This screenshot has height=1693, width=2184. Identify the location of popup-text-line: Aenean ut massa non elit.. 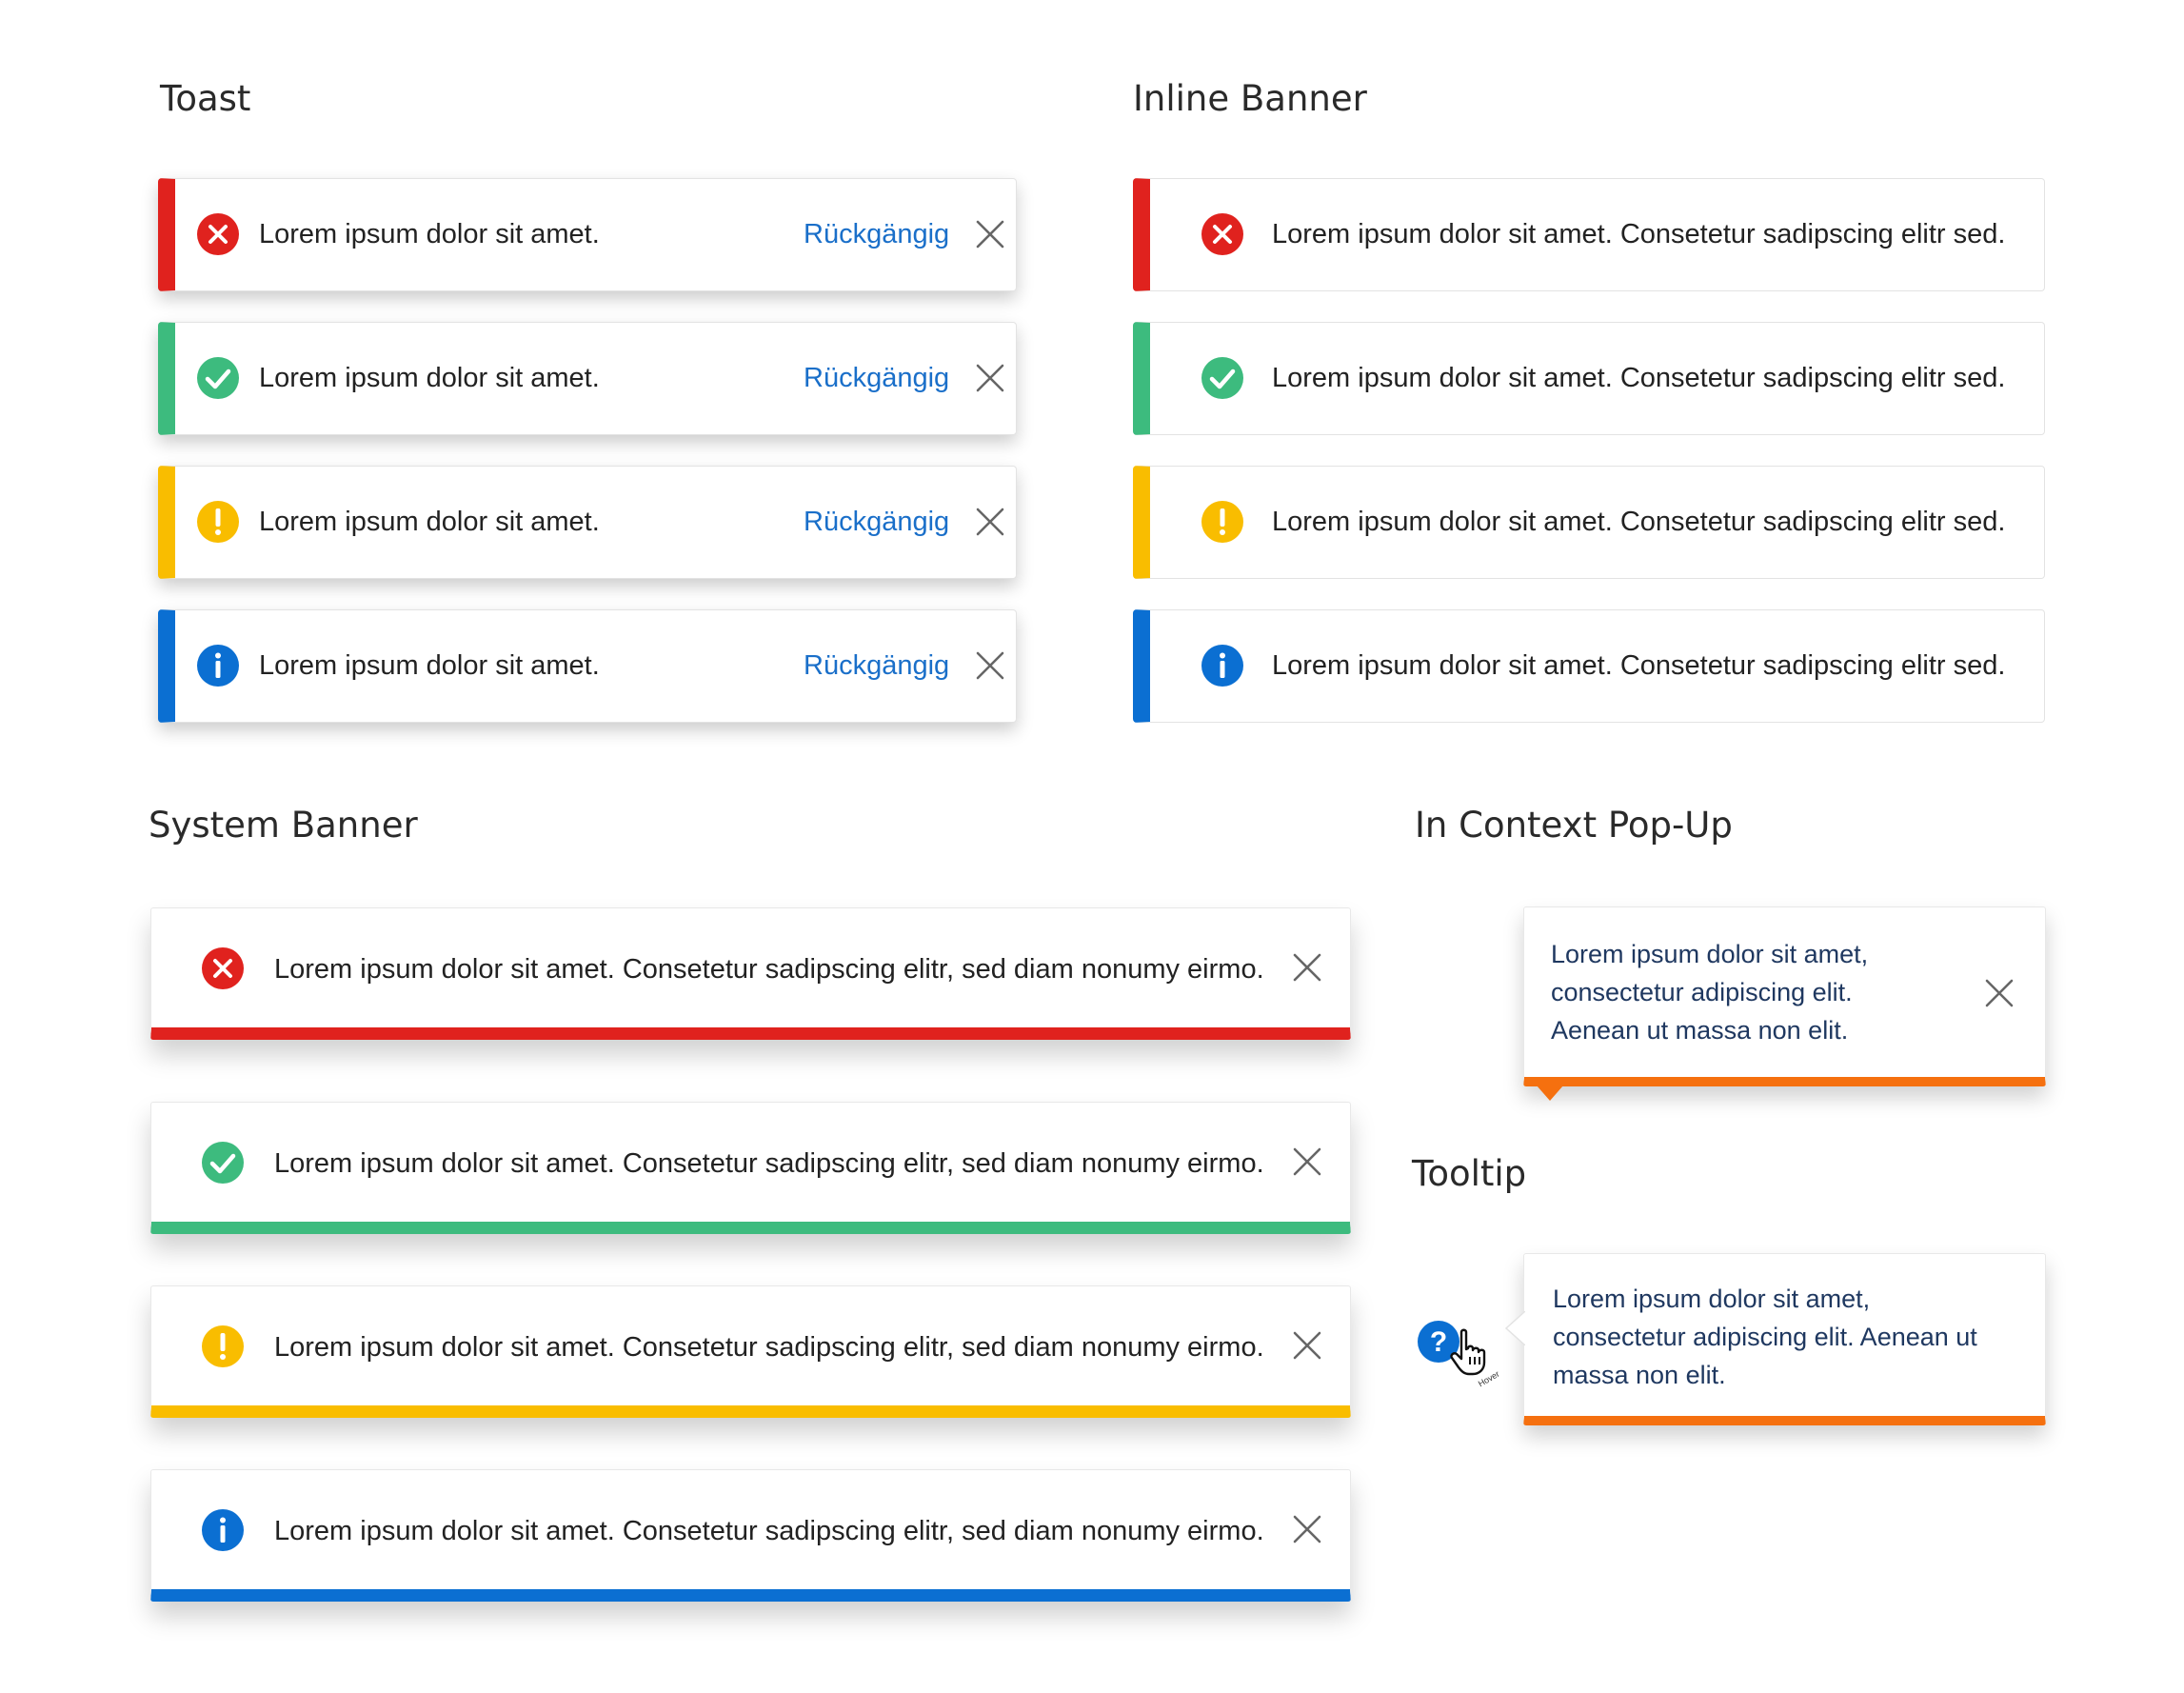
(1700, 1030).